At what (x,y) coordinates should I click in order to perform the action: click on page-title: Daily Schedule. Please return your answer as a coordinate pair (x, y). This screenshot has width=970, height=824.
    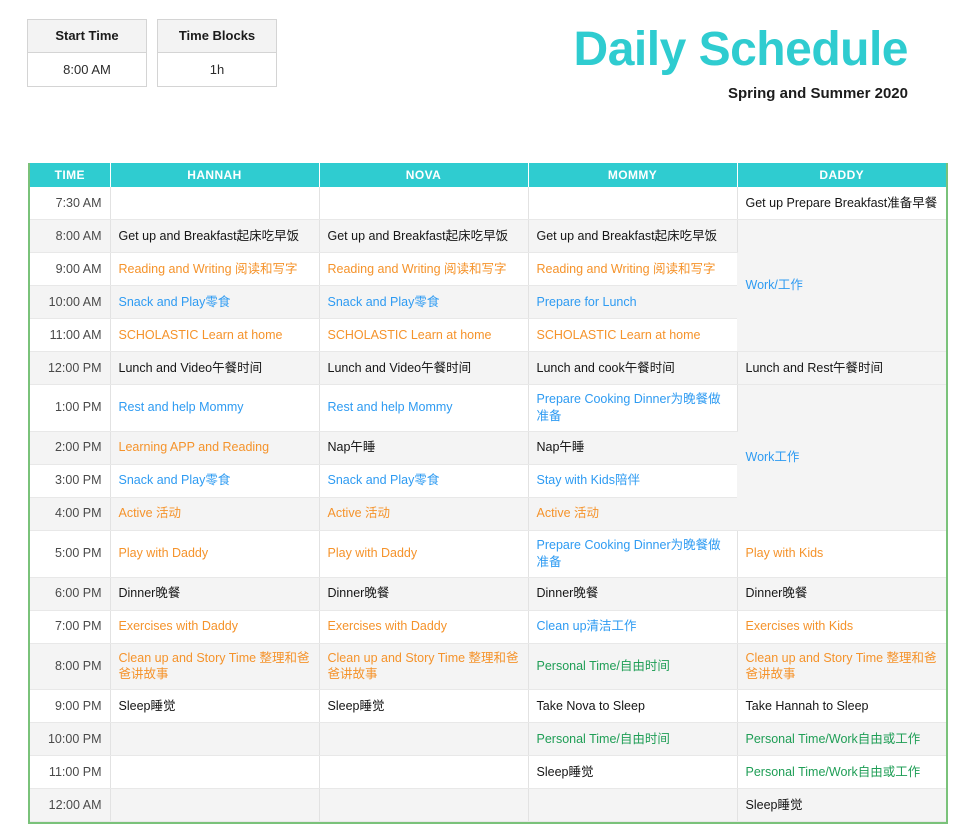
    Looking at the image, I should click on (741, 49).